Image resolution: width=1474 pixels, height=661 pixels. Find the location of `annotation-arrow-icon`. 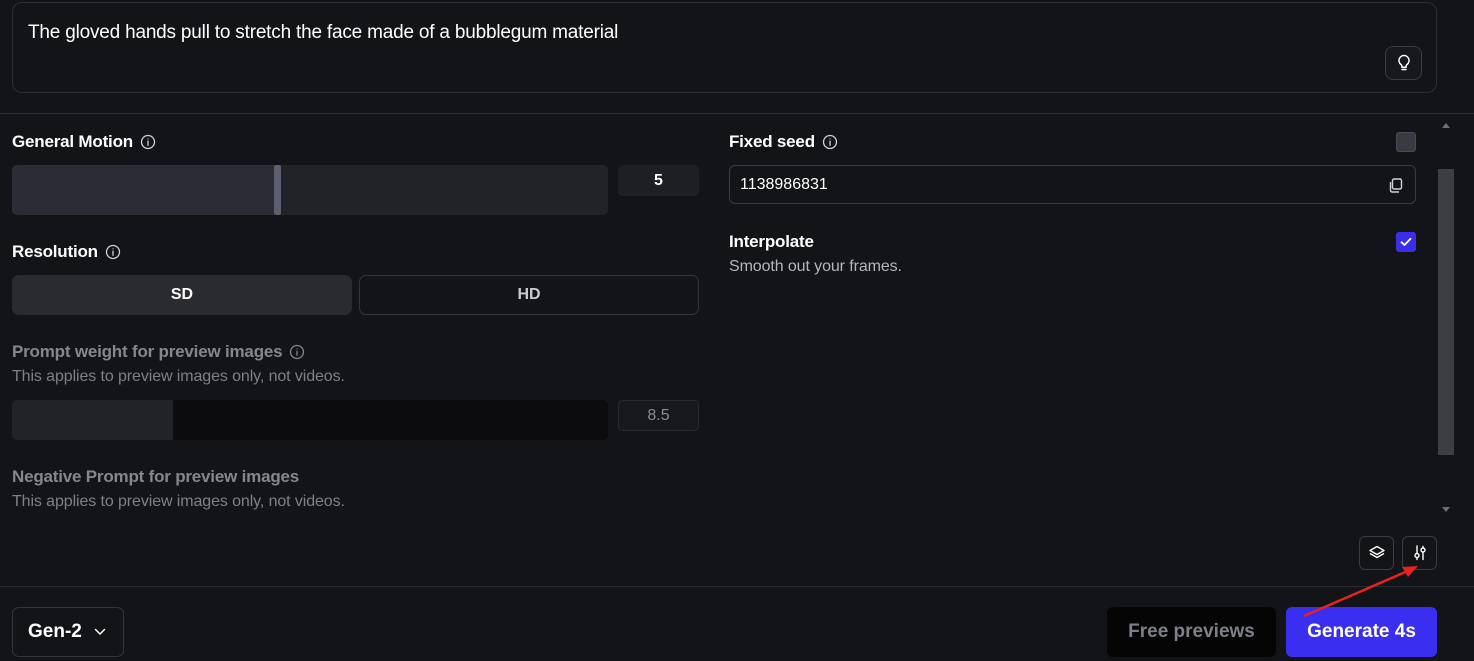

annotation-arrow-icon is located at coordinates (1360, 592).